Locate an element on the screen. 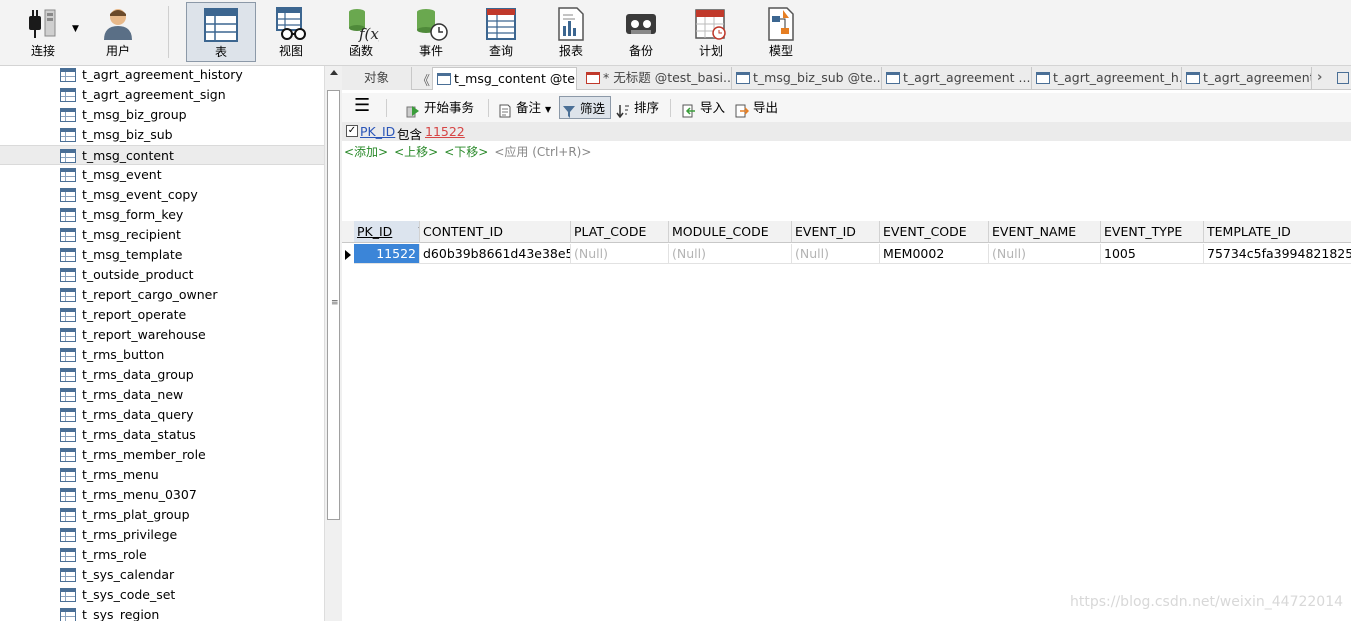 The height and width of the screenshot is (621, 1351). table-button: 表 is located at coordinates (221, 32).